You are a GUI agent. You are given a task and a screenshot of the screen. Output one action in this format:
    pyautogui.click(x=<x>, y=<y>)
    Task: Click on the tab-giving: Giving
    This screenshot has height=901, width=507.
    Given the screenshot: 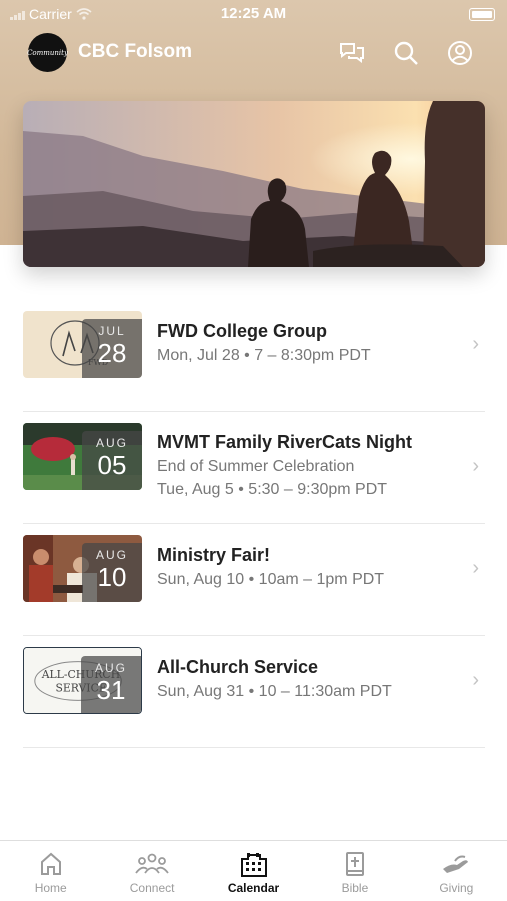 What is the action you would take?
    pyautogui.click(x=456, y=871)
    